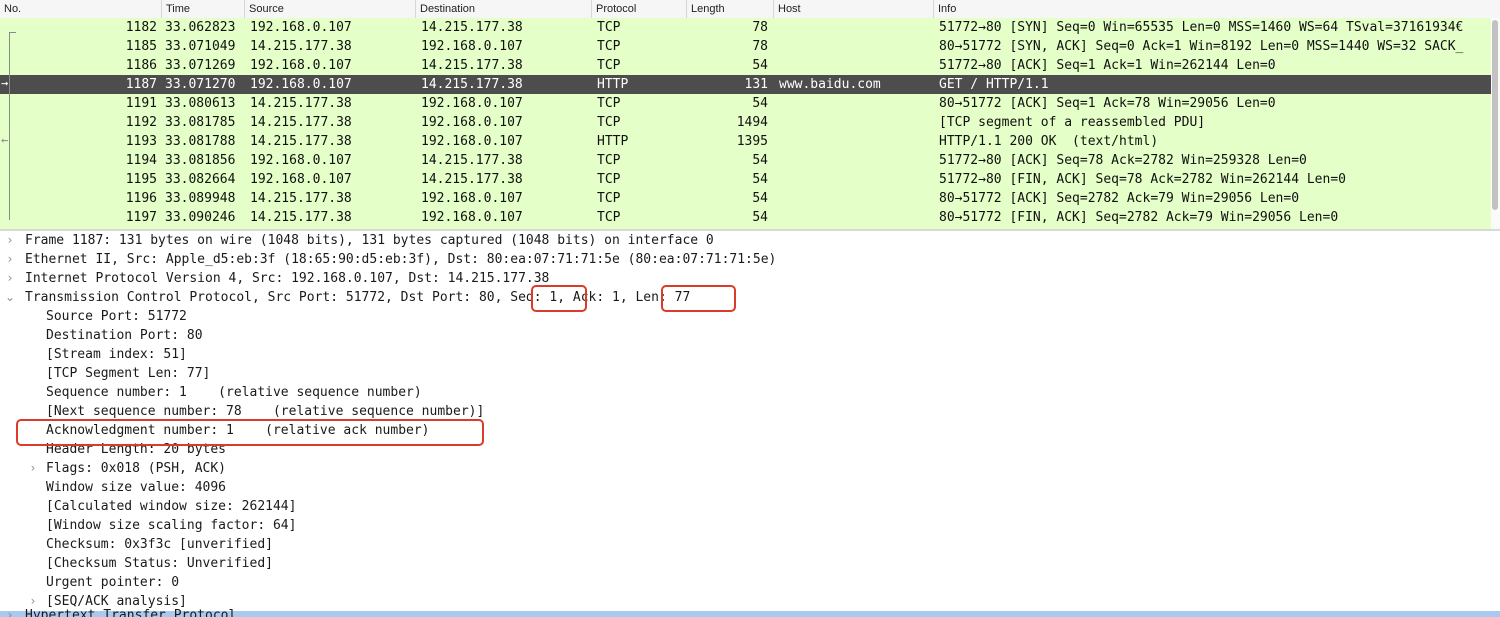 The height and width of the screenshot is (617, 1500). I want to click on packet-length: 1494, so click(752, 122).